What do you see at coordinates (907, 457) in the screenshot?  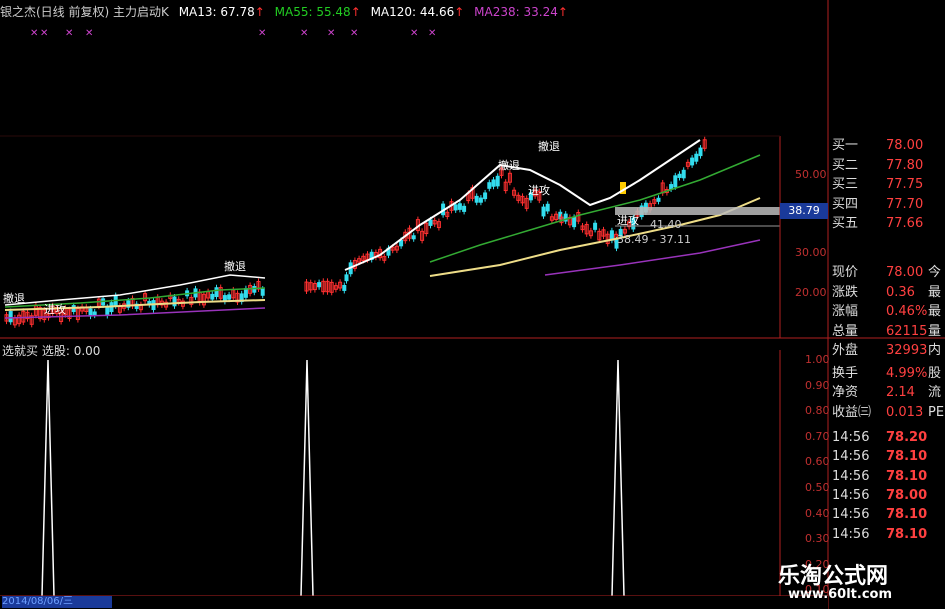 I see `tick-row-value: 78.10` at bounding box center [907, 457].